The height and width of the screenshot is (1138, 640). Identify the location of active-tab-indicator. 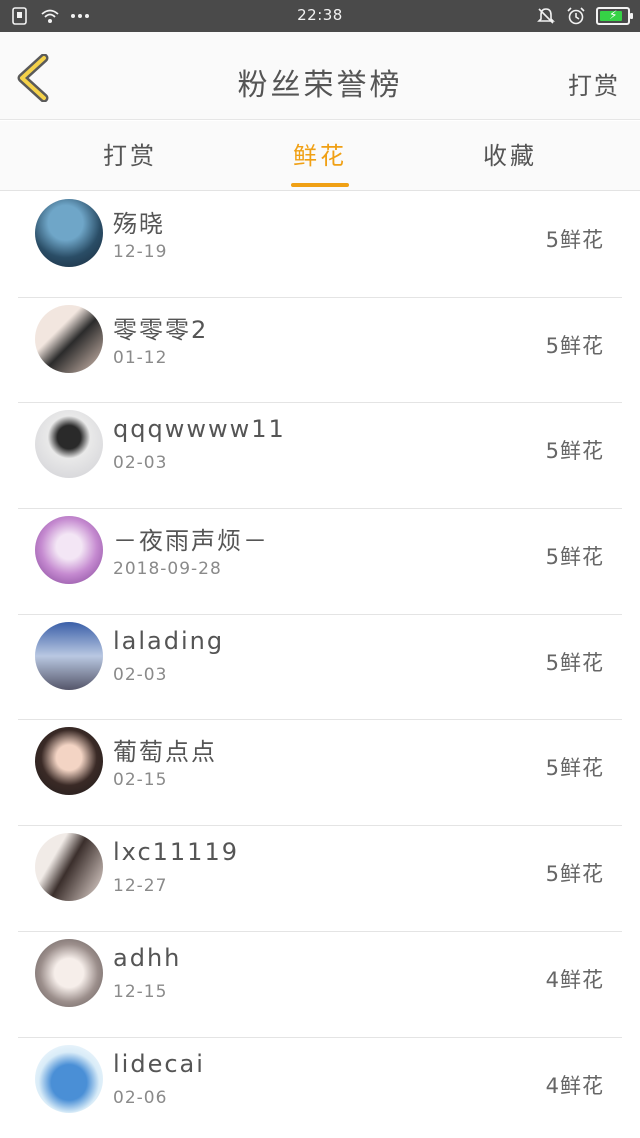
(320, 185).